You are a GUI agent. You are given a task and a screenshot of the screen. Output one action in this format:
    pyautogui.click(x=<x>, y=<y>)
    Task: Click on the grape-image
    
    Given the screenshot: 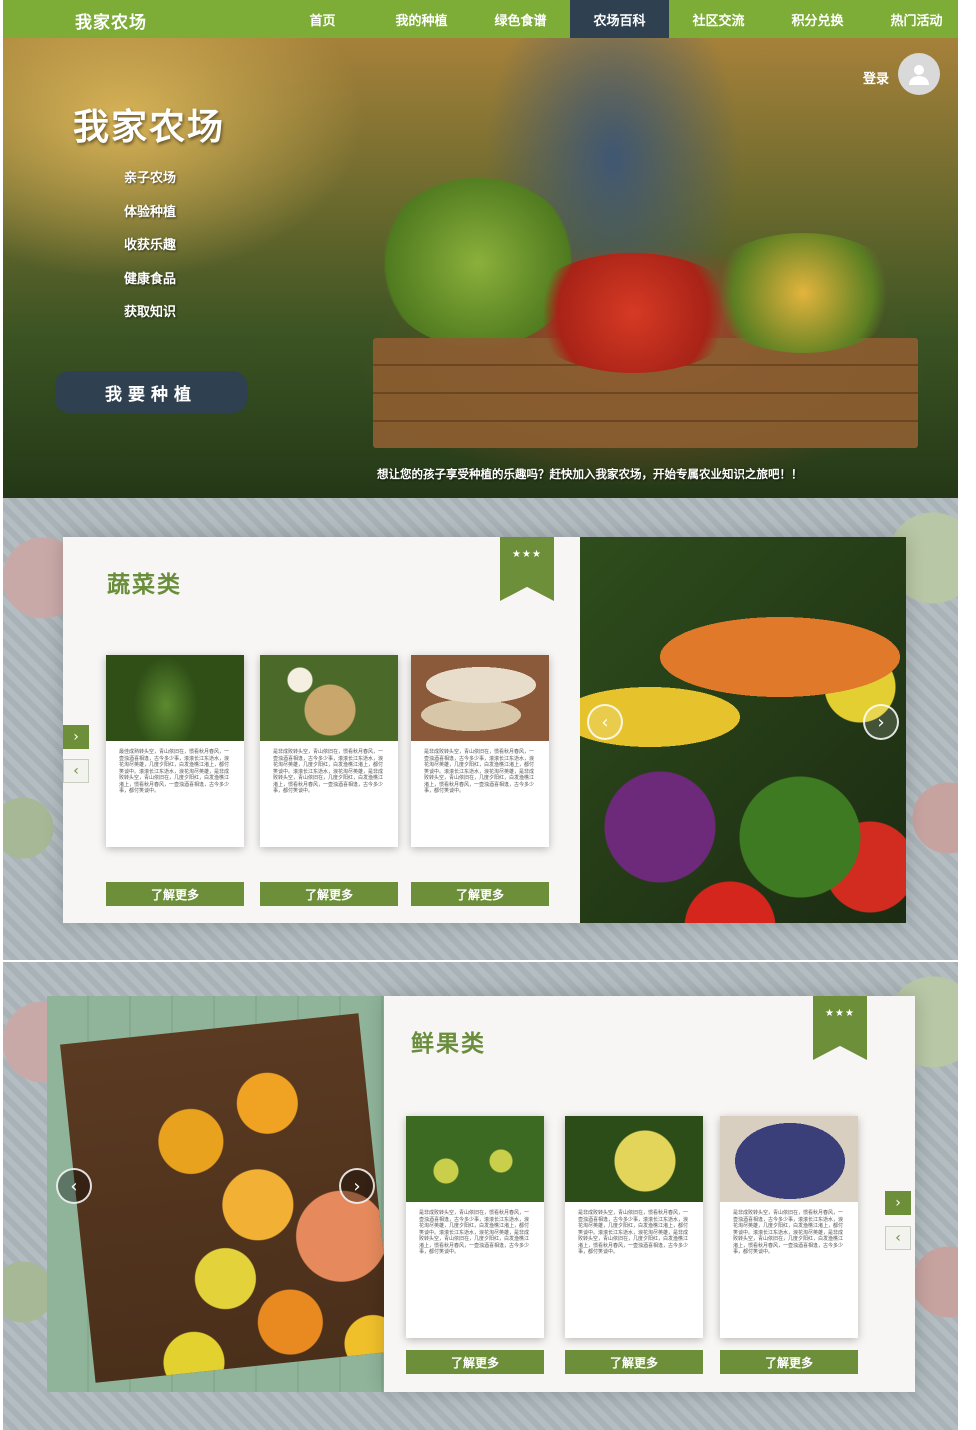 What is the action you would take?
    pyautogui.click(x=789, y=1159)
    